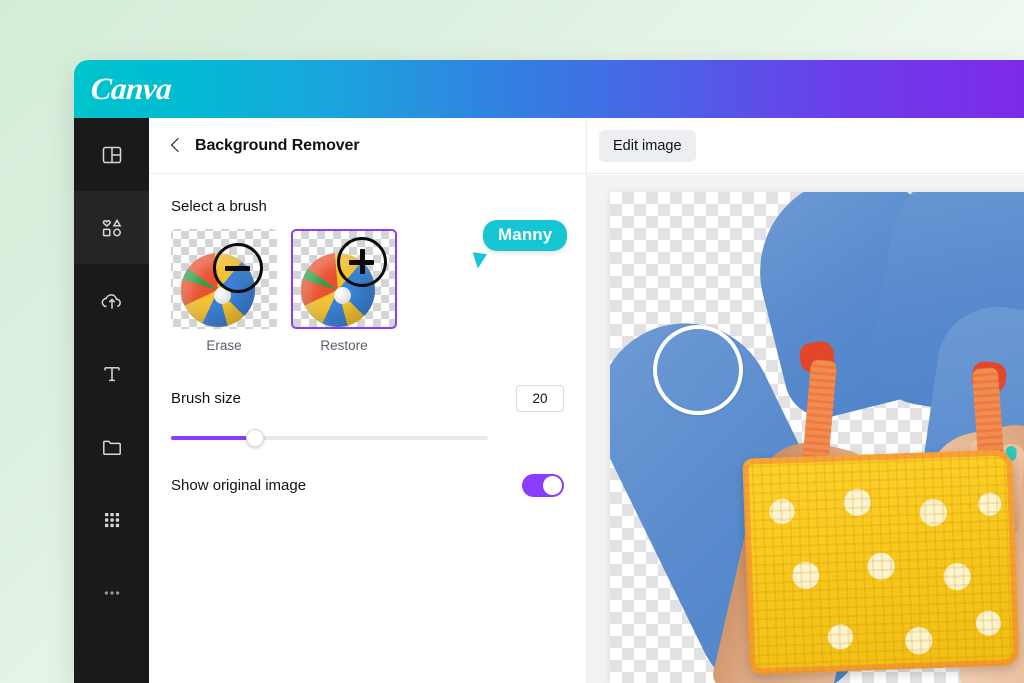 This screenshot has height=683, width=1024. What do you see at coordinates (219, 206) in the screenshot?
I see `brush-section-label: Select a brush` at bounding box center [219, 206].